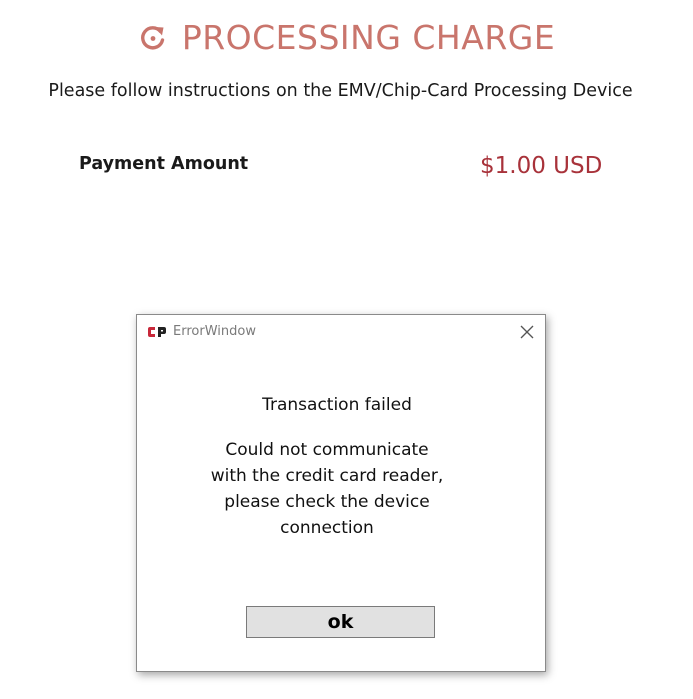 The width and height of the screenshot is (693, 699). I want to click on payment-amount-label: Payment Amount, so click(164, 164).